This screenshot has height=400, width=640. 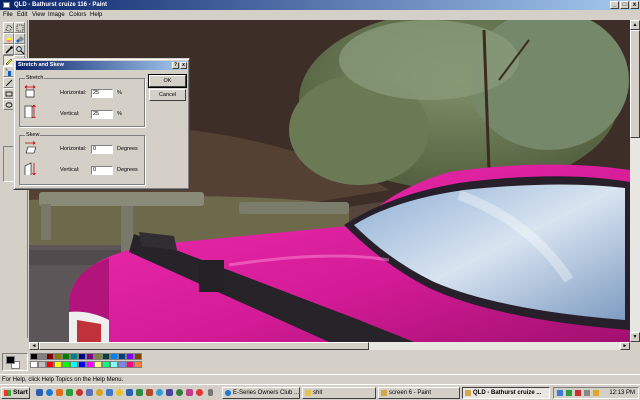 What do you see at coordinates (38, 15) in the screenshot?
I see `menu-view: View` at bounding box center [38, 15].